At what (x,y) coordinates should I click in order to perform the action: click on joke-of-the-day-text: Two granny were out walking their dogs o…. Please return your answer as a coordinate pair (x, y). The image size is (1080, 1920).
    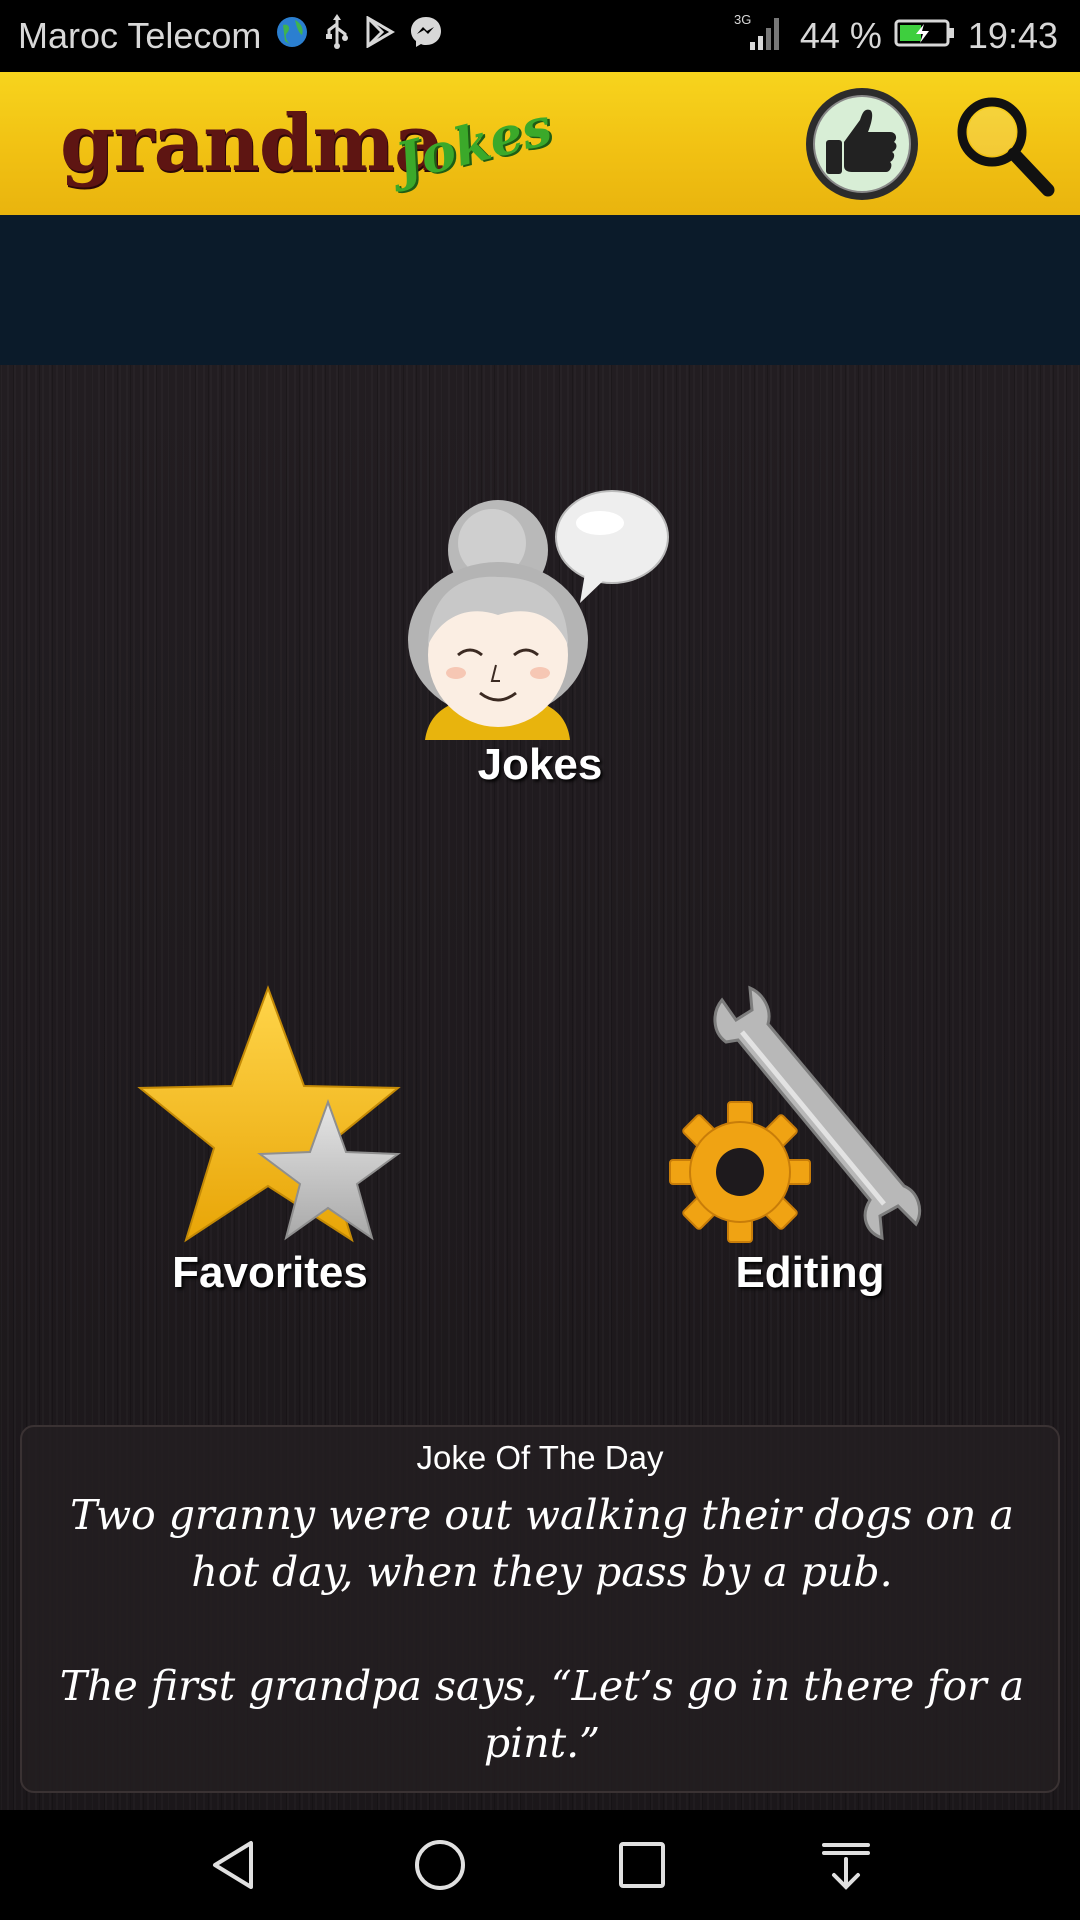
    Looking at the image, I should click on (542, 1629).